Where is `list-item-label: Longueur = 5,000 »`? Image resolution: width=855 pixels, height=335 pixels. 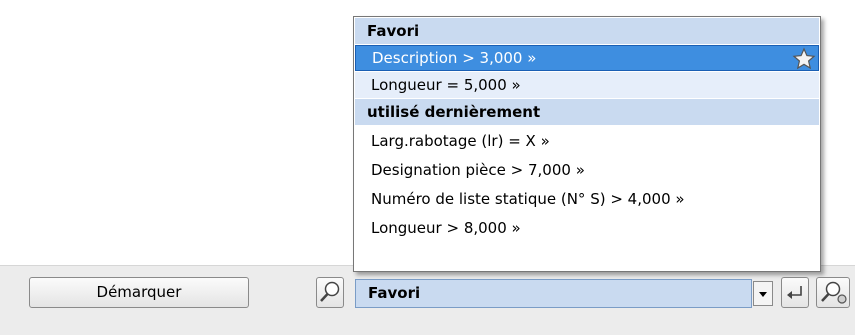 list-item-label: Longueur = 5,000 » is located at coordinates (446, 85).